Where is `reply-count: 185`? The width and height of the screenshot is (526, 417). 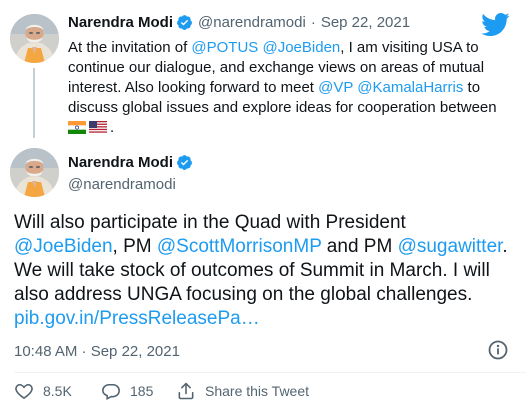
reply-count: 185 is located at coordinates (142, 391).